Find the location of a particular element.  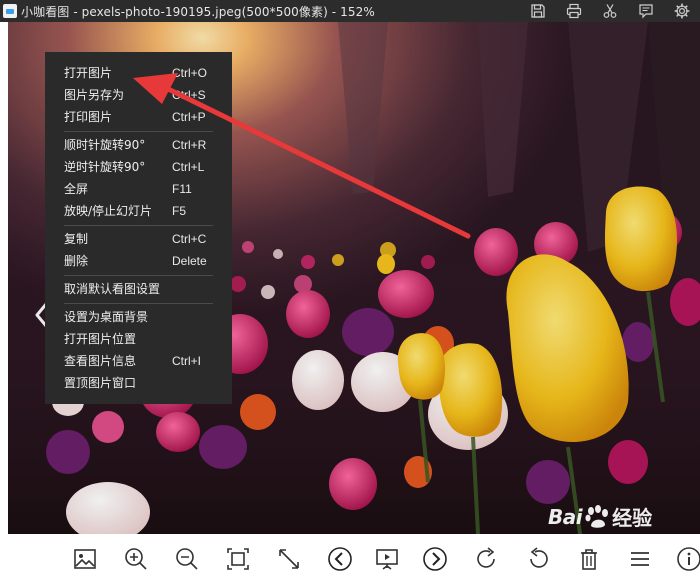

next-icon is located at coordinates (435, 559).